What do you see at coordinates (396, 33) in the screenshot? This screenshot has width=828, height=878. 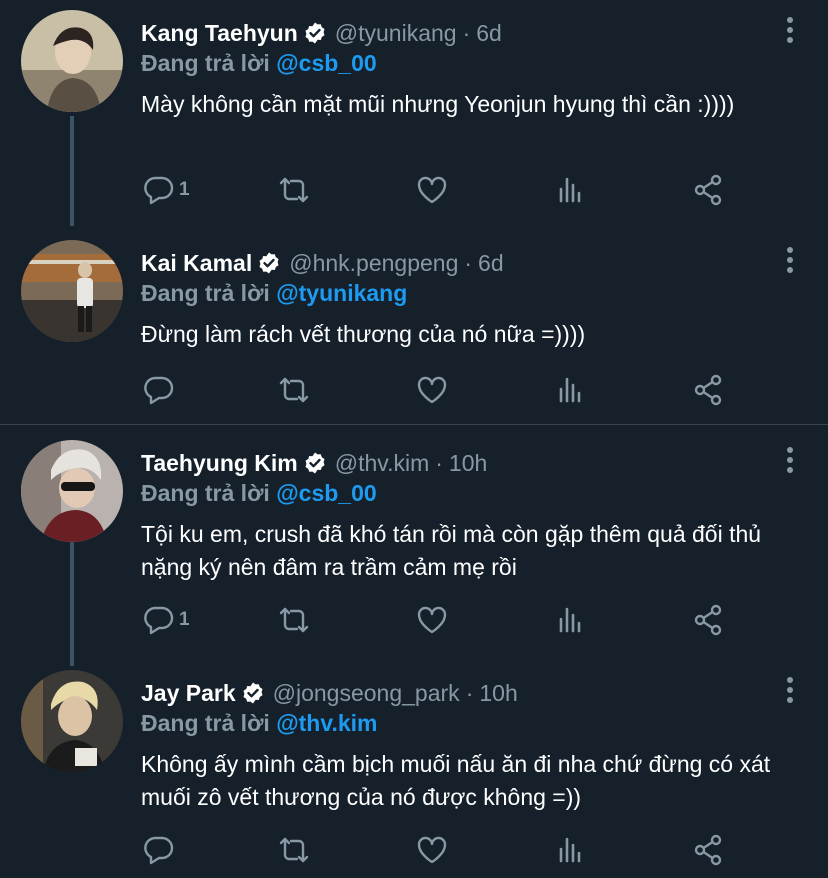 I see `user-handle: @tyunikang` at bounding box center [396, 33].